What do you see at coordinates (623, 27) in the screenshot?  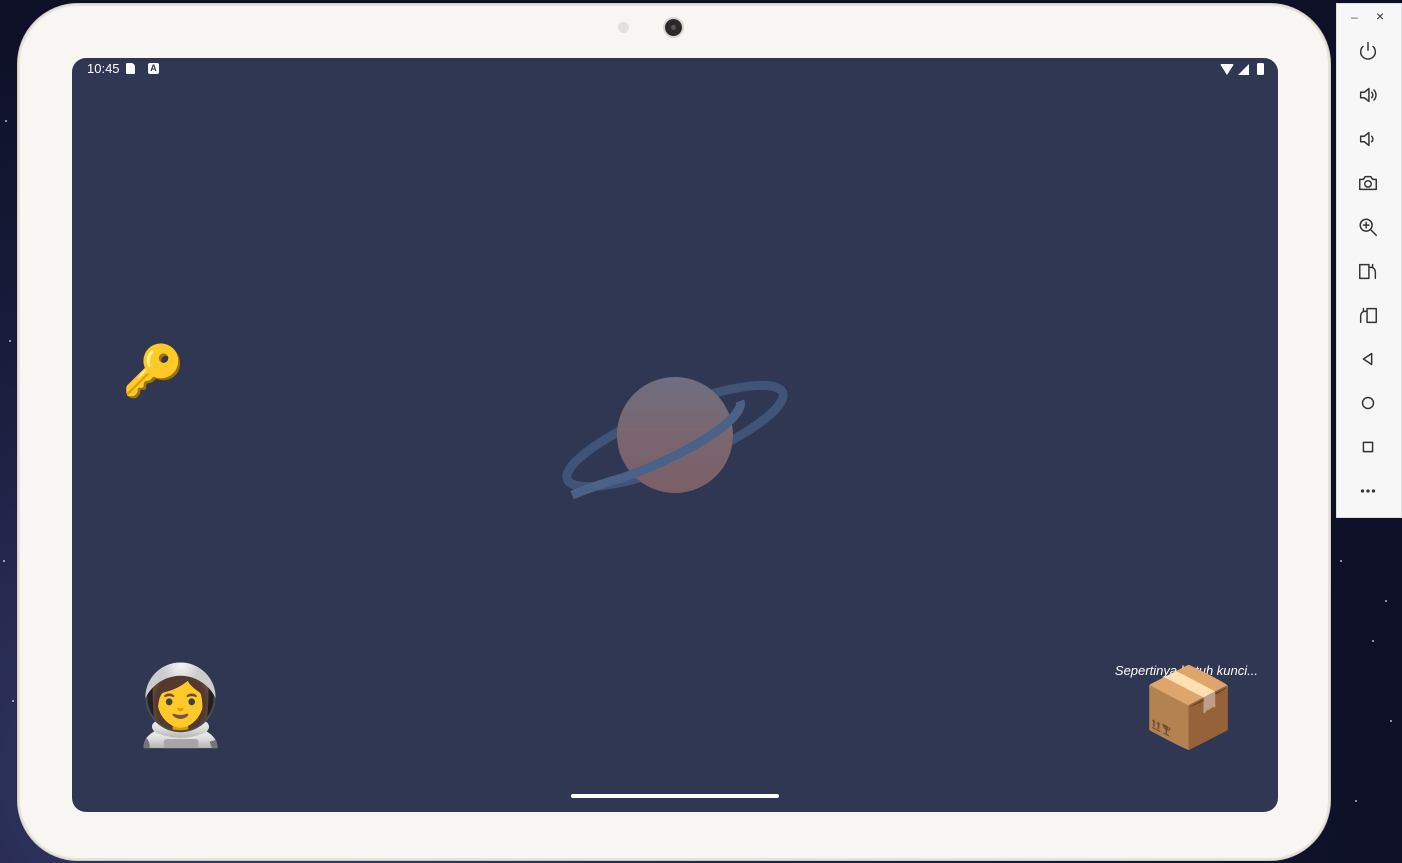 I see `sensor-dot` at bounding box center [623, 27].